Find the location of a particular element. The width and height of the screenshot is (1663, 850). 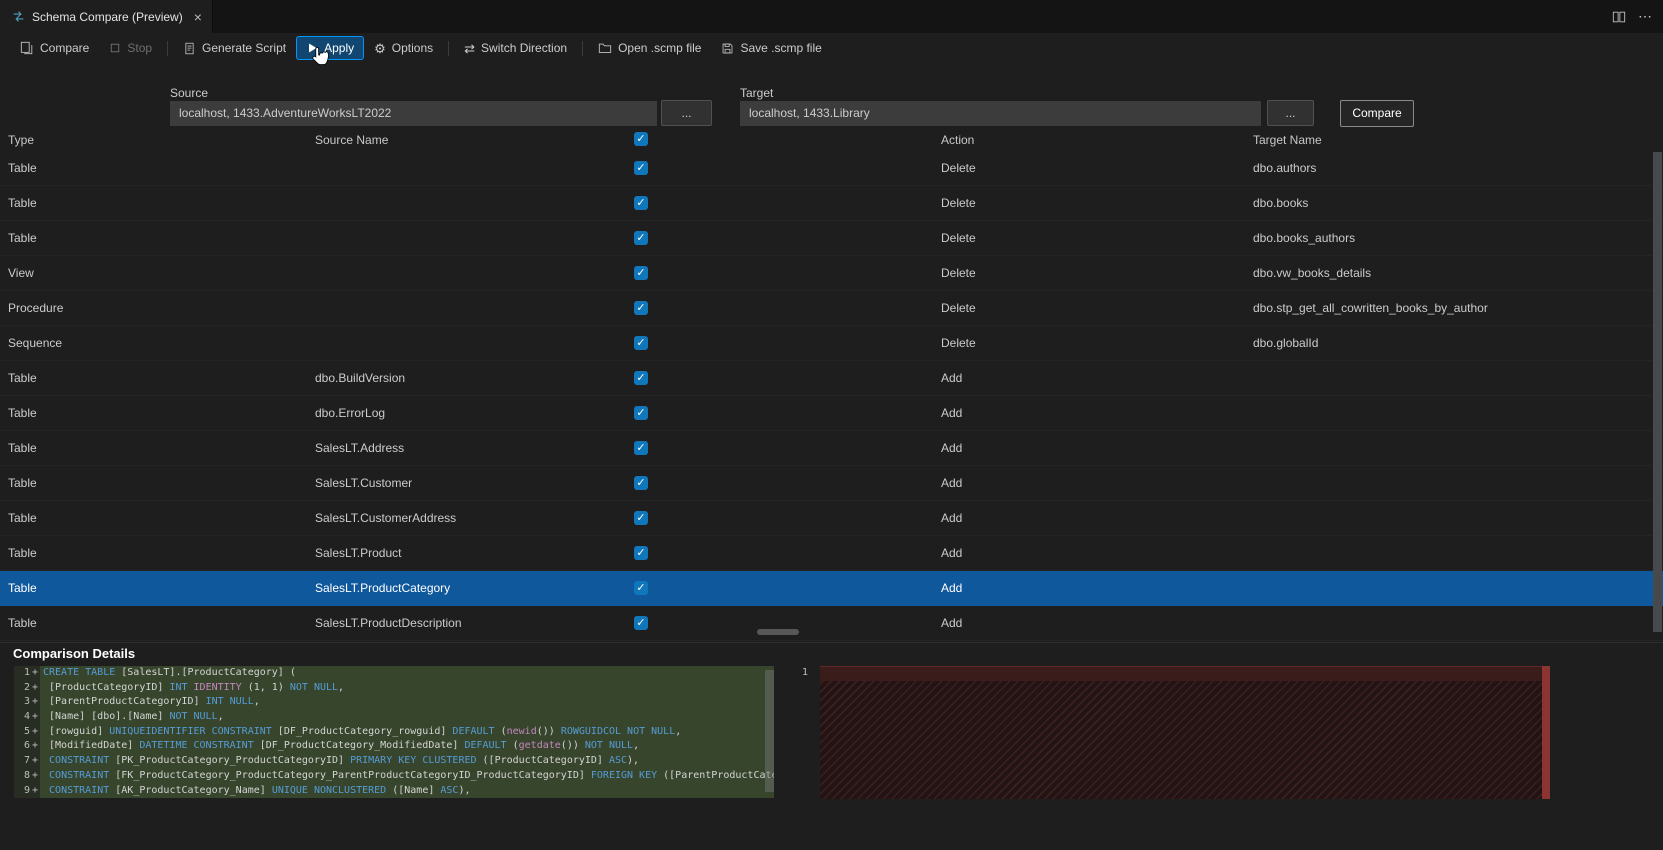

table-row: Table ✓ Delete dbo.authors is located at coordinates (831, 168).